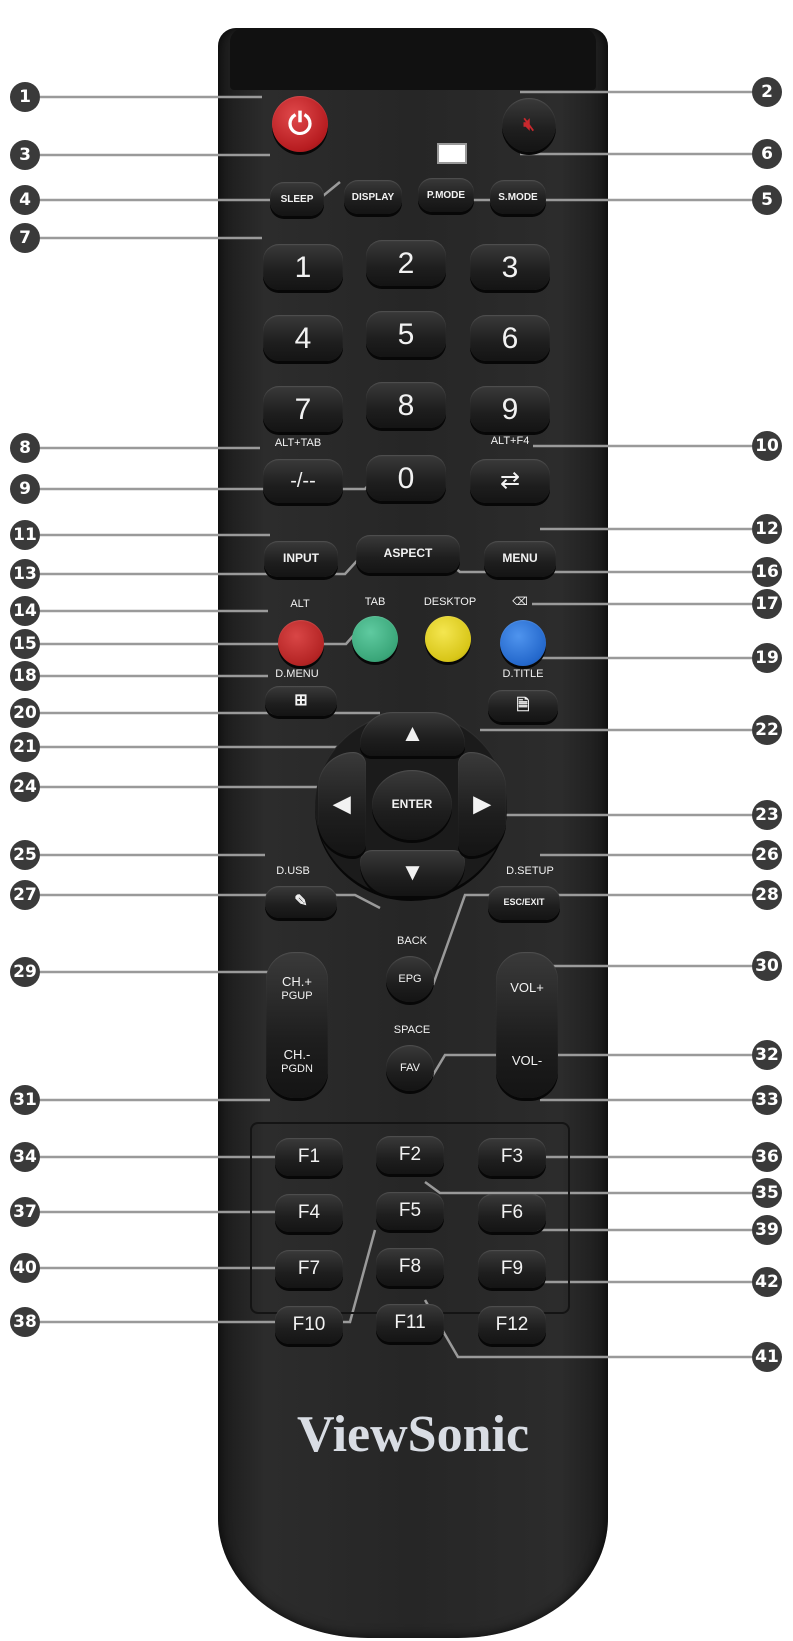 The width and height of the screenshot is (793, 1641). Describe the element at coordinates (527, 1061) in the screenshot. I see `vol-minus-label: VOL-` at that location.